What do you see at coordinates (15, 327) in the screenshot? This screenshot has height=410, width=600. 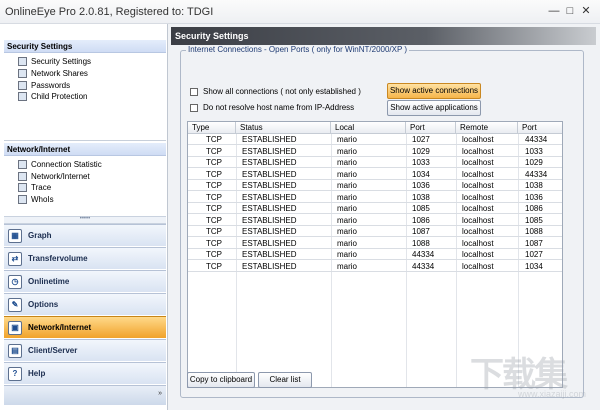 I see `network-icon: ▣` at bounding box center [15, 327].